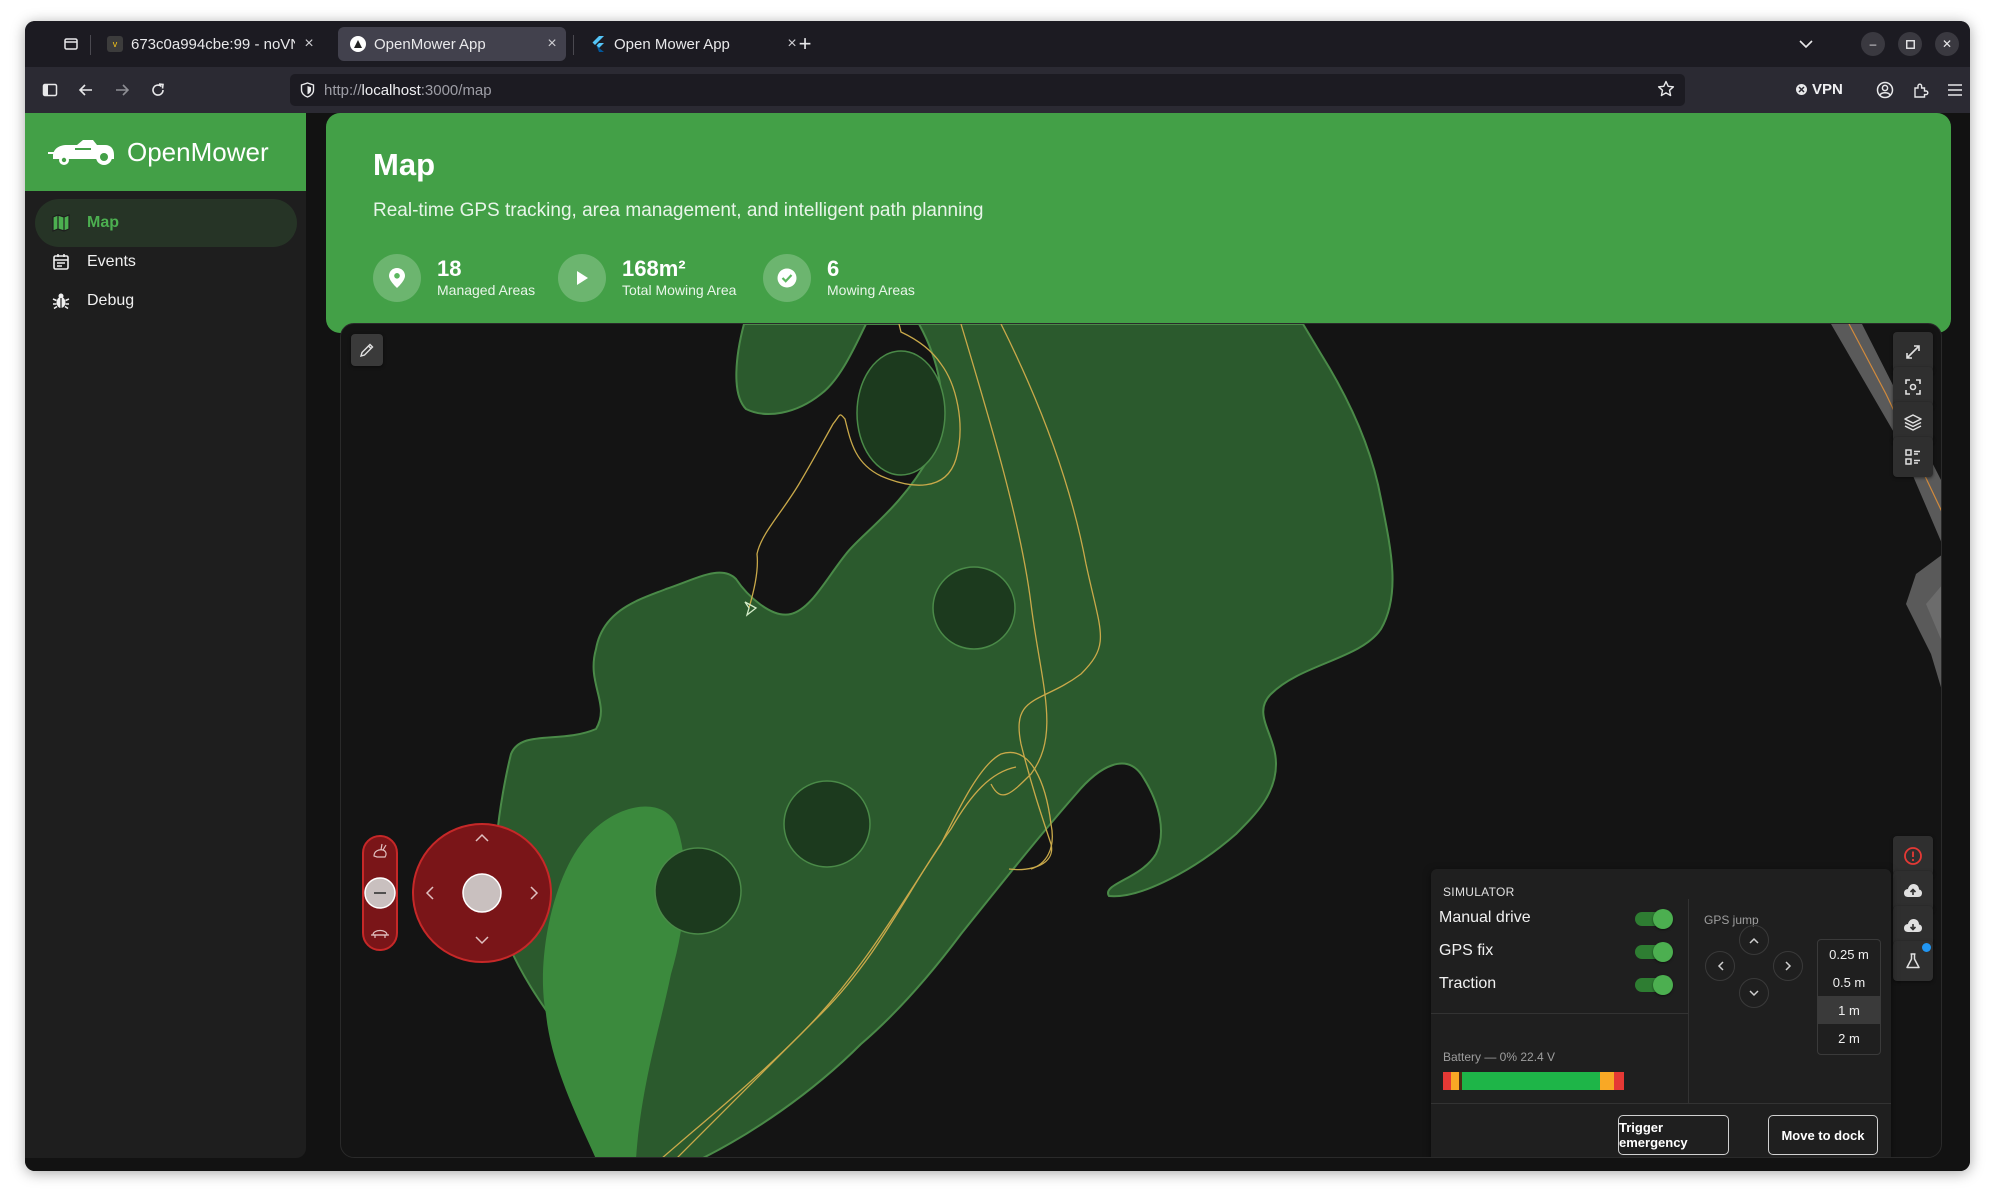 The width and height of the screenshot is (1995, 1198). I want to click on trigger-emergency-button: Trigger emergency, so click(1673, 1135).